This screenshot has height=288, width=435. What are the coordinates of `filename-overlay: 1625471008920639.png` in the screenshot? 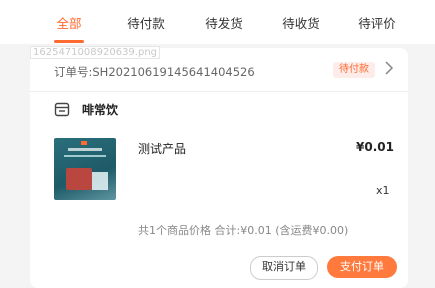 It's located at (95, 52).